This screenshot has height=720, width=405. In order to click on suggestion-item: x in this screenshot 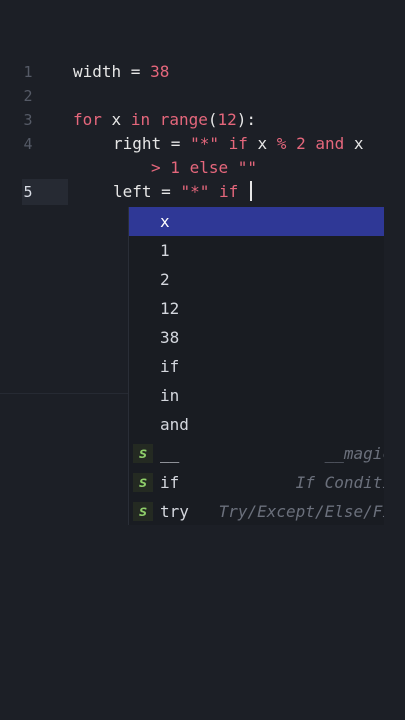, I will do `click(256, 221)`.